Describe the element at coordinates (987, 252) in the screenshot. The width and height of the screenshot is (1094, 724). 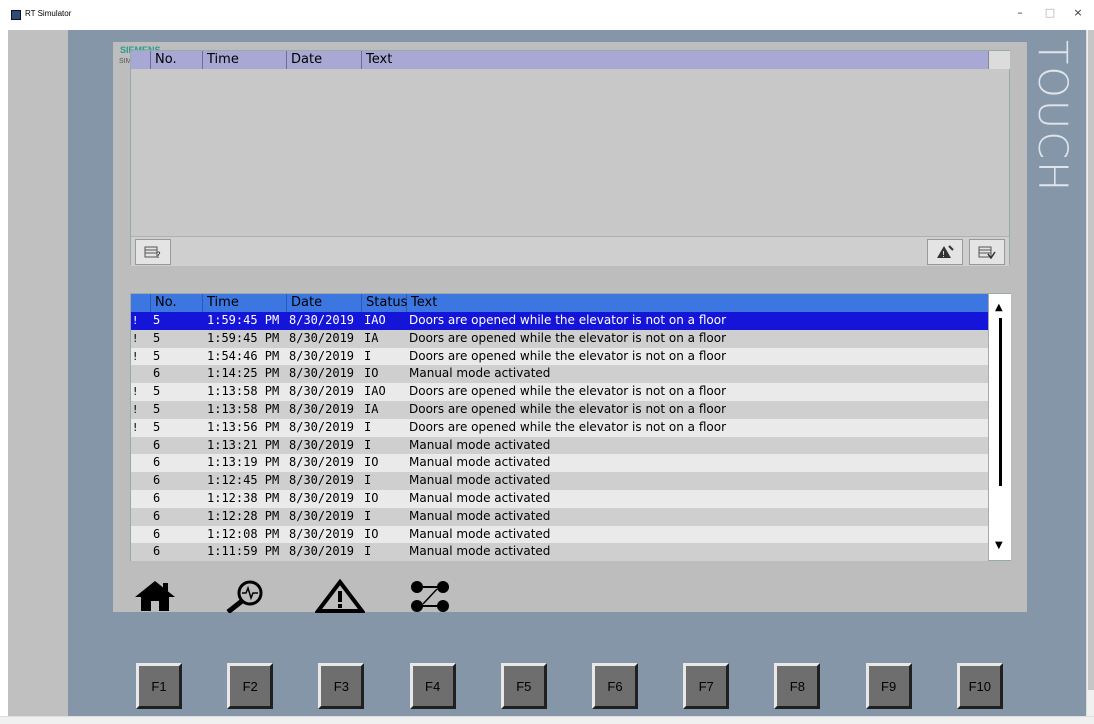
I see `edit-button` at that location.